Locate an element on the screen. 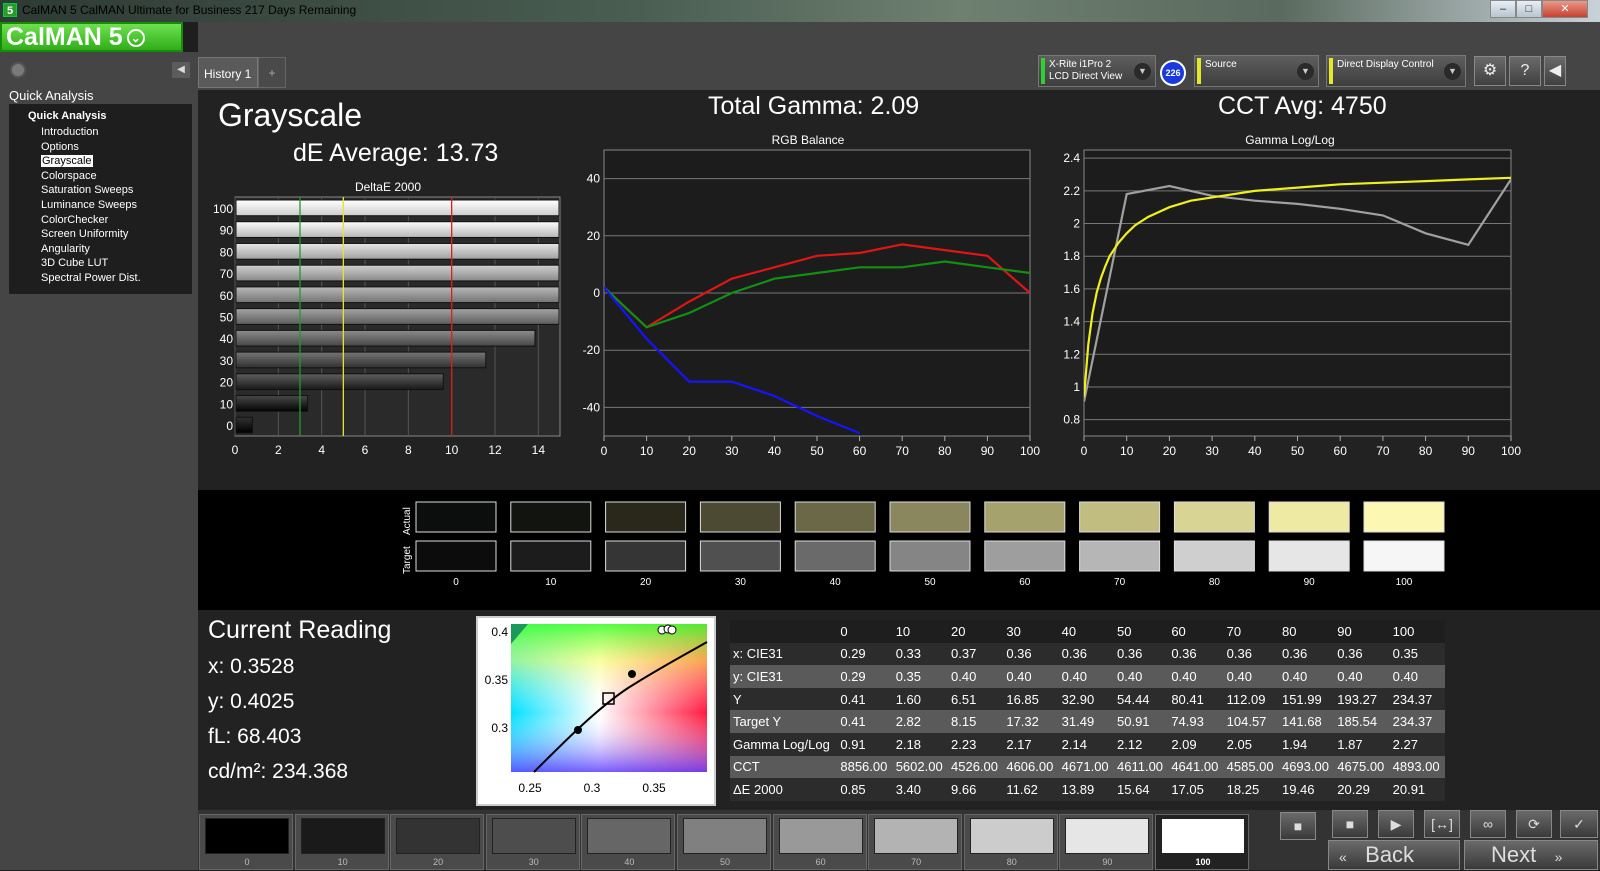 The image size is (1600, 871). gear-icon: ⚙ is located at coordinates (1490, 70).